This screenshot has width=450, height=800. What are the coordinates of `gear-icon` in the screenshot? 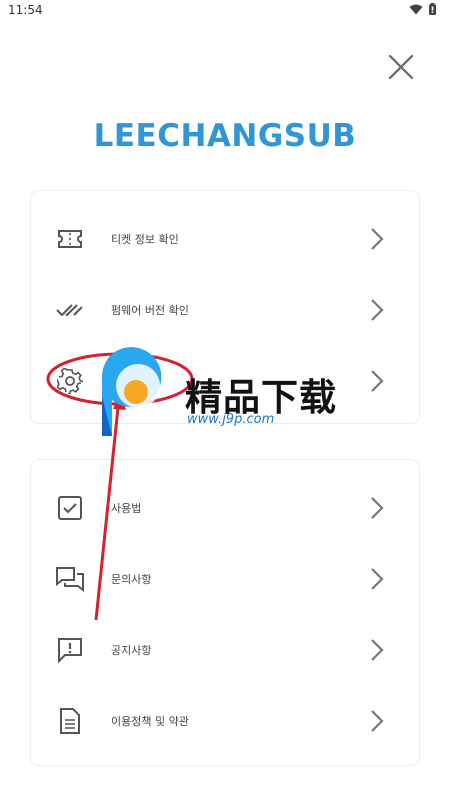 It's located at (70, 381).